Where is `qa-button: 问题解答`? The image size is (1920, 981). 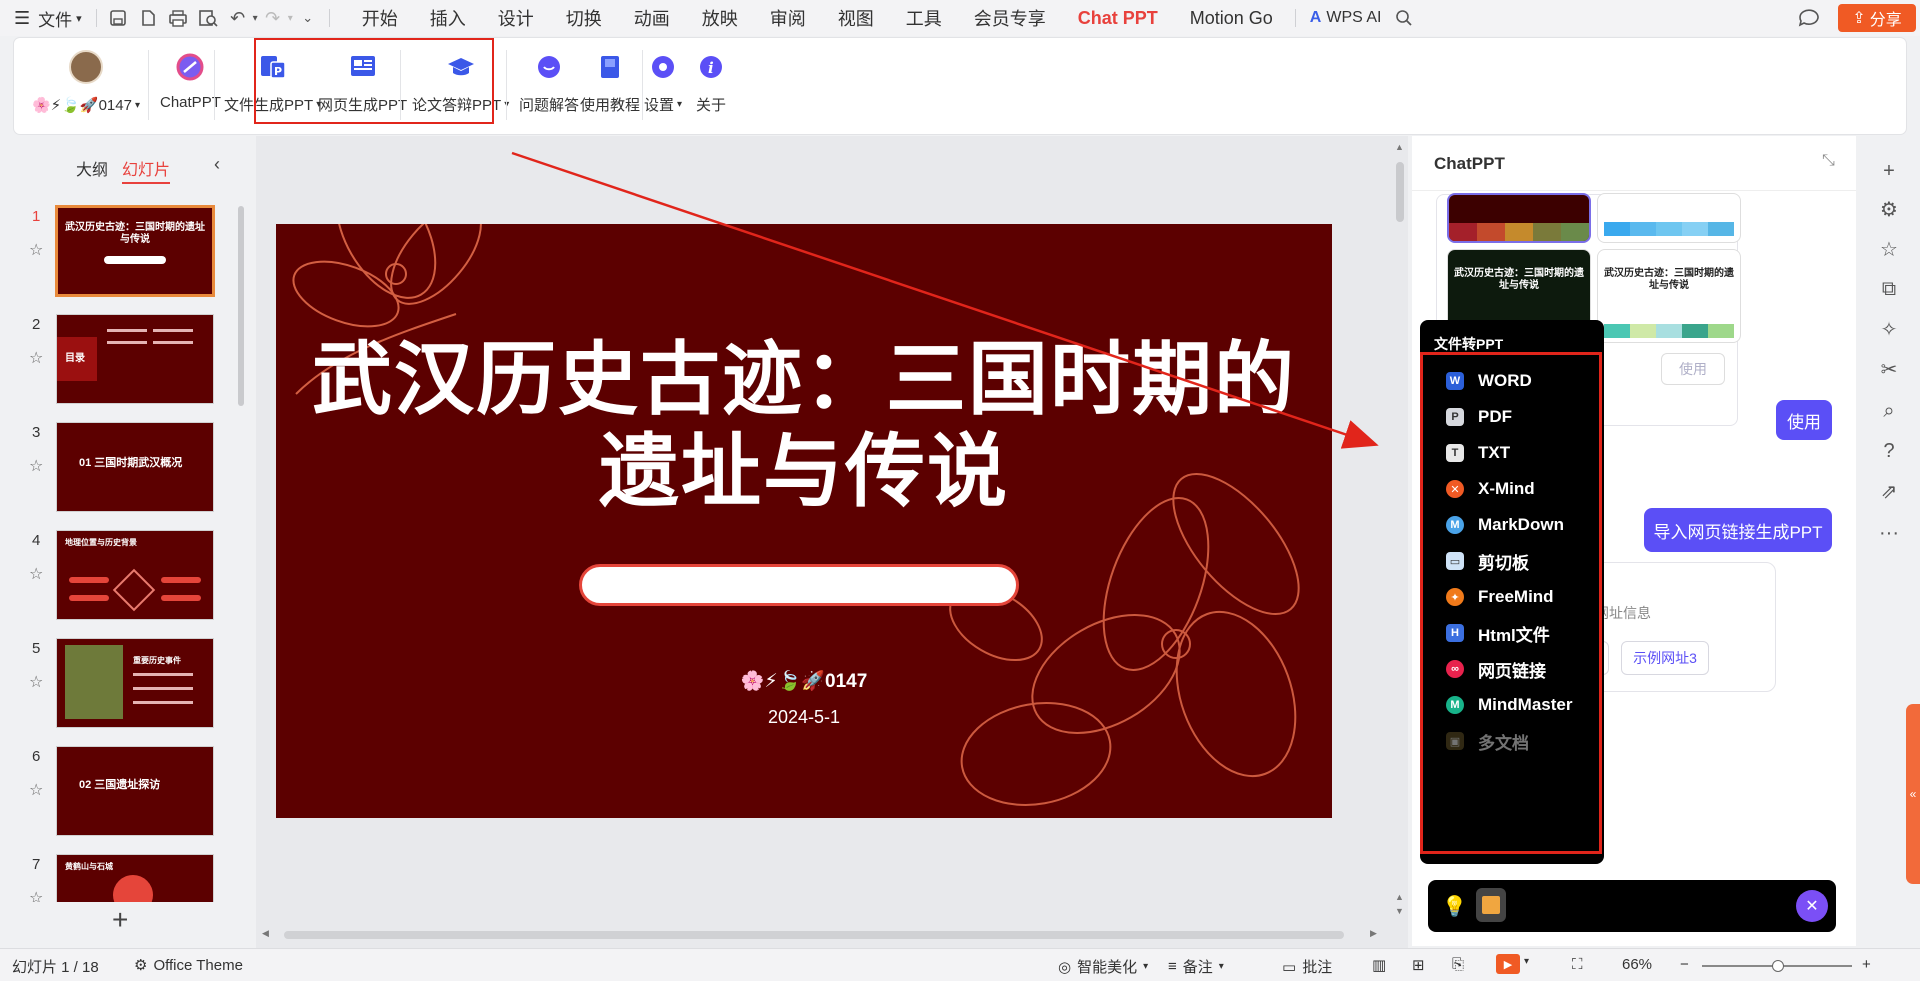
qa-button: 问题解答 is located at coordinates (549, 82).